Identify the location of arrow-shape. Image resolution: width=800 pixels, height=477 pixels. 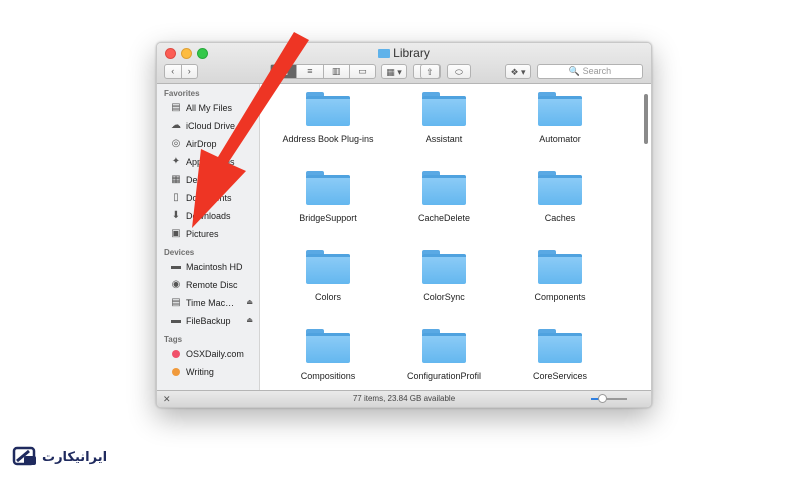
(250, 130).